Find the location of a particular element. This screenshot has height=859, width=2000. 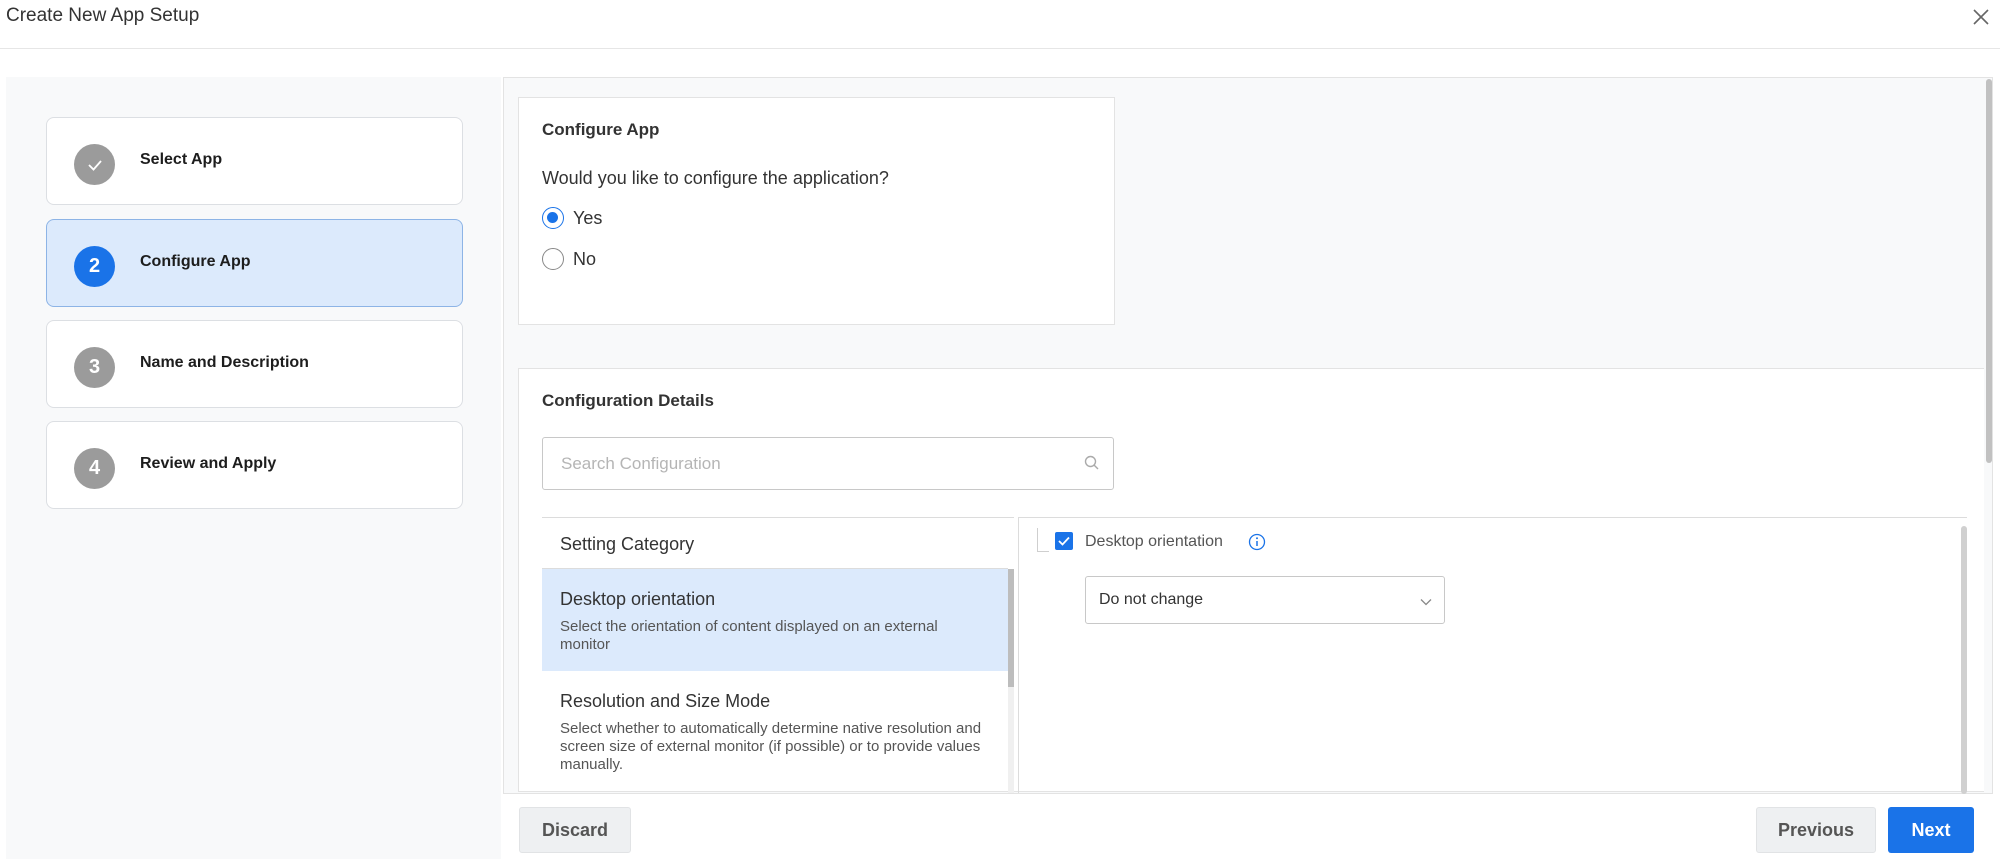

desktop-orientation-checkbox is located at coordinates (1064, 541).